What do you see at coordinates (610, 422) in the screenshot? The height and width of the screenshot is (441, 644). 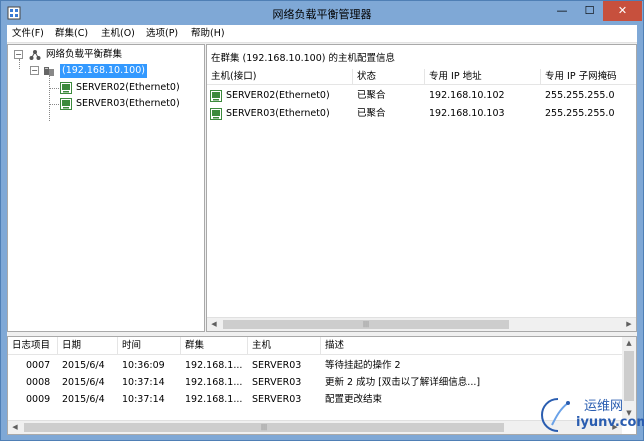 I see `watermark-text-domain: iyunv.com` at bounding box center [610, 422].